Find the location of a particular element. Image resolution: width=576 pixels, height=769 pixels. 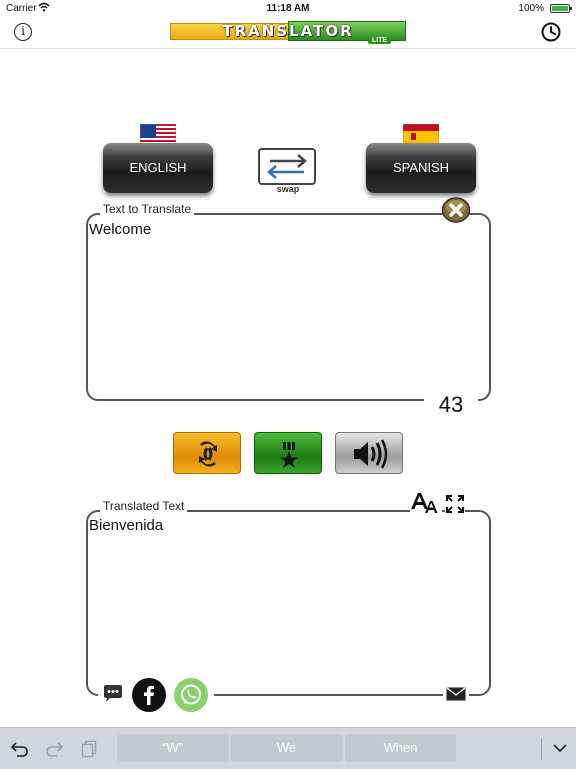

status-bar: Carrier 11:18 AM 100% is located at coordinates (288, 9).